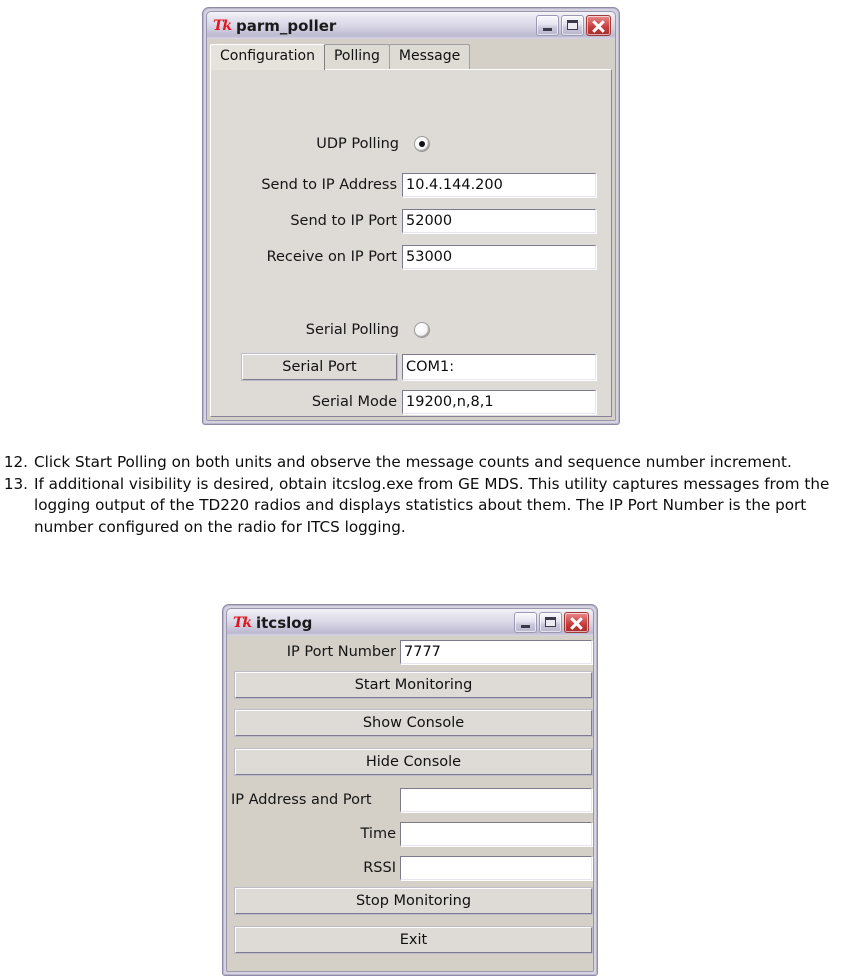 This screenshot has height=979, width=850. I want to click on hide-console-button: Hide Console, so click(413, 762).